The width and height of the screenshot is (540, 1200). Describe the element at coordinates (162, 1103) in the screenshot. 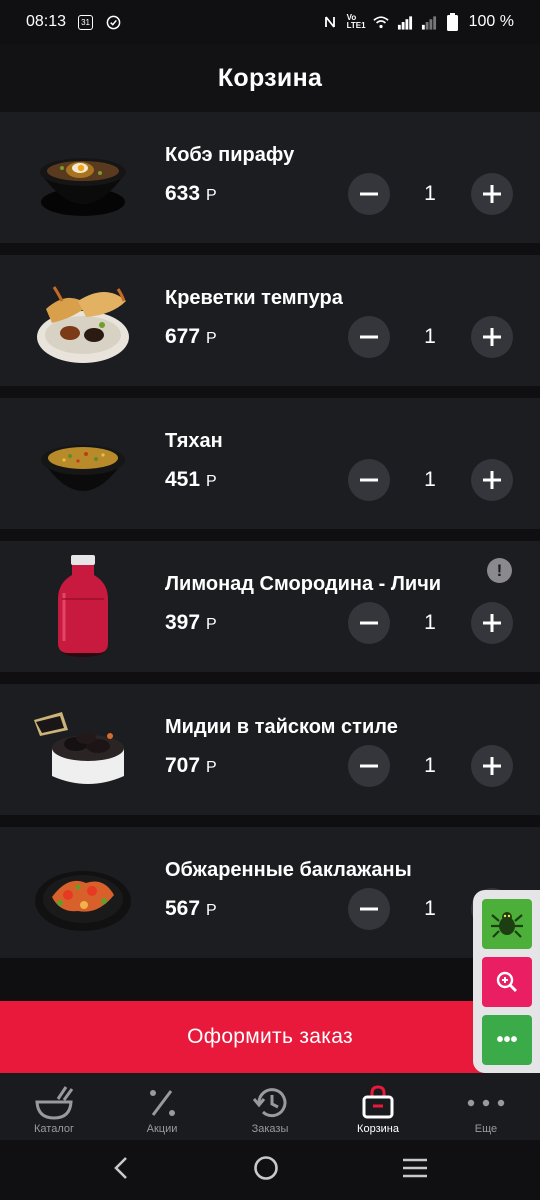

I see `percent-icon` at that location.